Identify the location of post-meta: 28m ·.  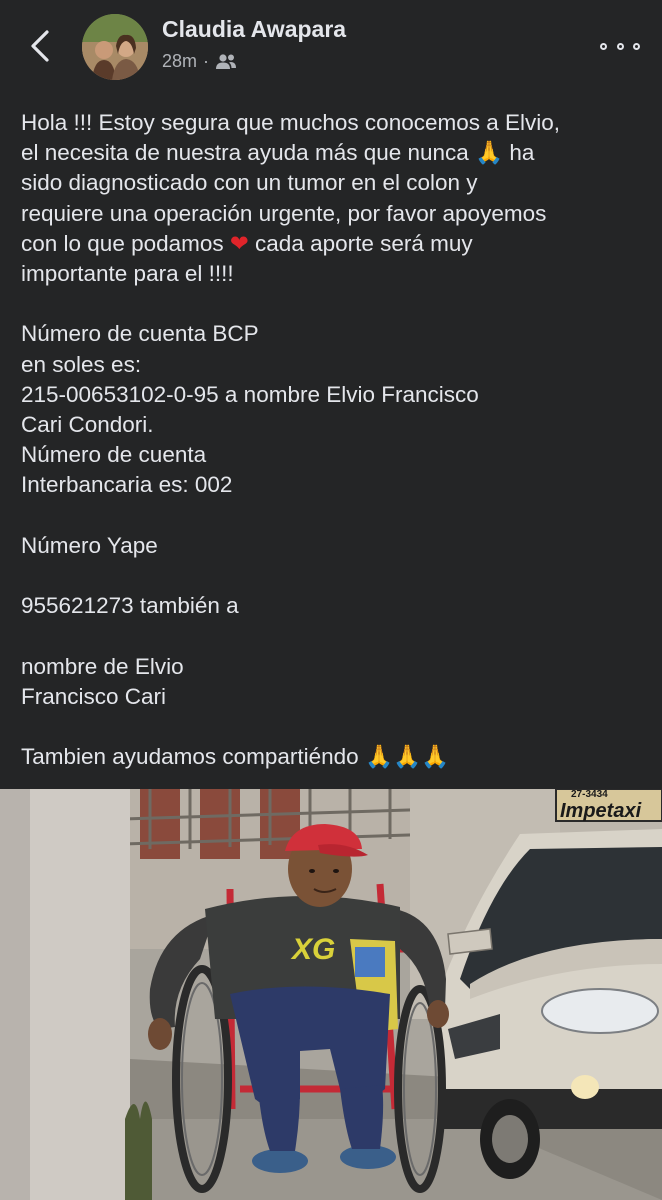
(199, 61).